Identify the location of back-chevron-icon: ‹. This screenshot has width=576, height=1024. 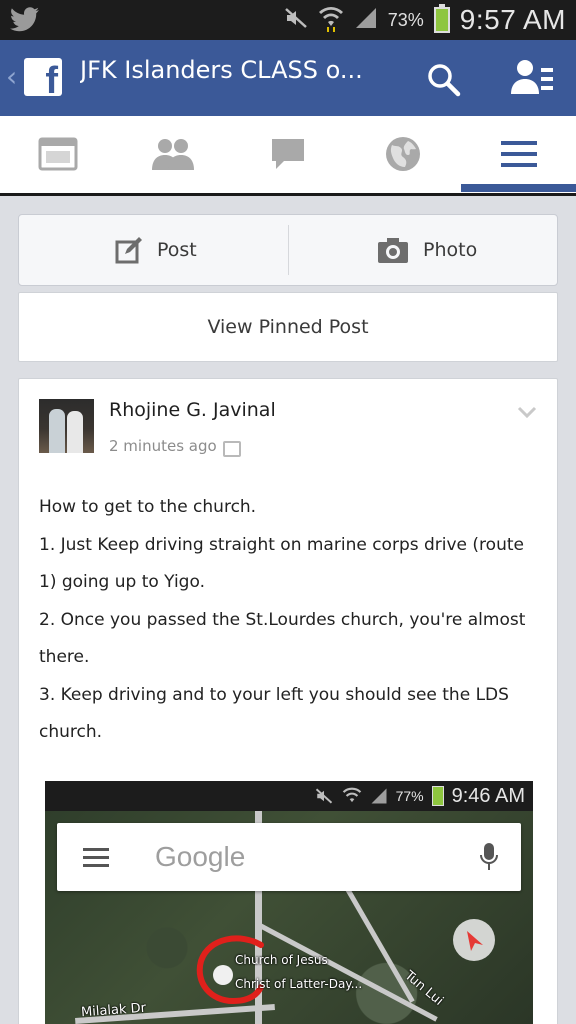
(11, 76).